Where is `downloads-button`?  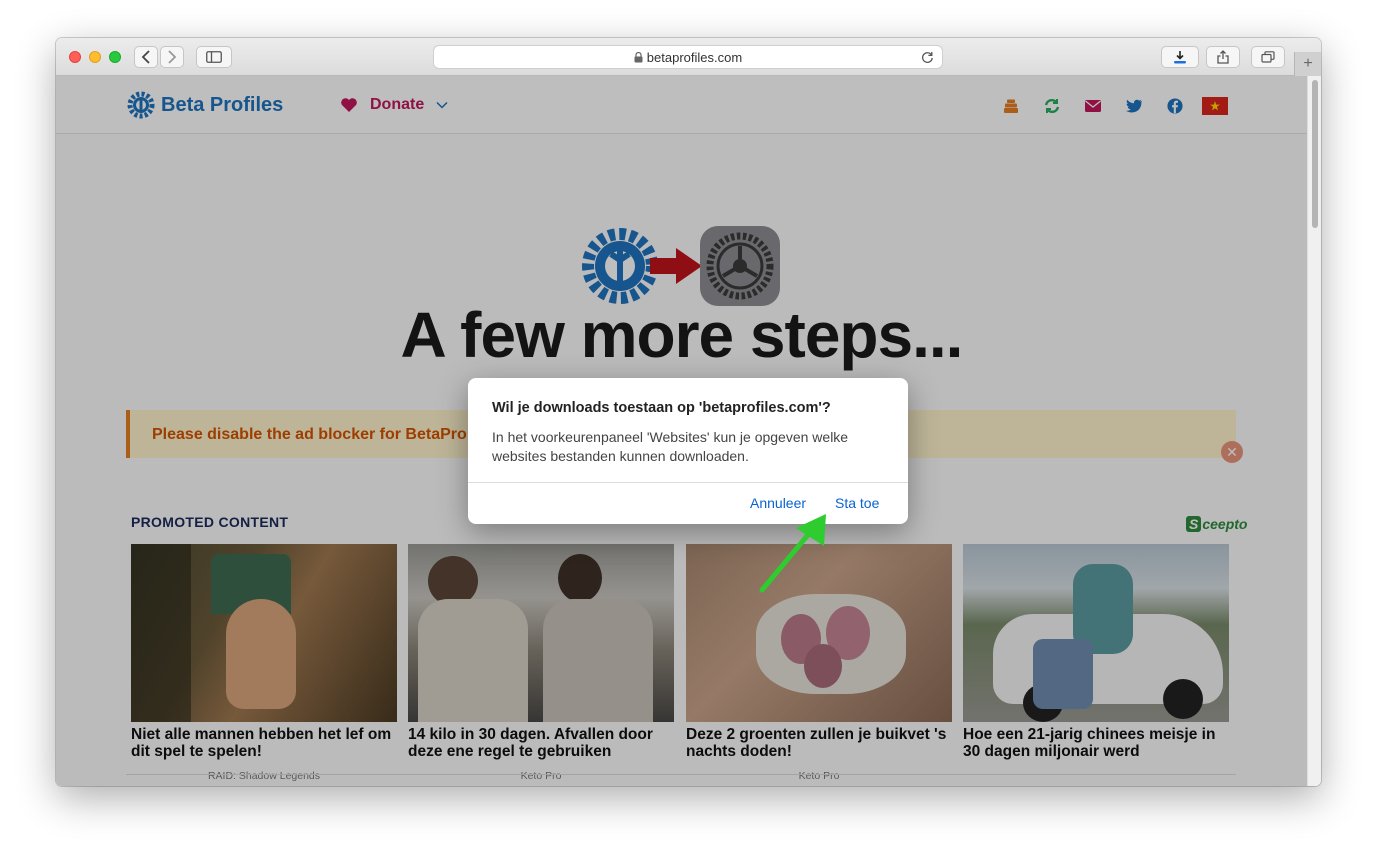
downloads-button is located at coordinates (1180, 57).